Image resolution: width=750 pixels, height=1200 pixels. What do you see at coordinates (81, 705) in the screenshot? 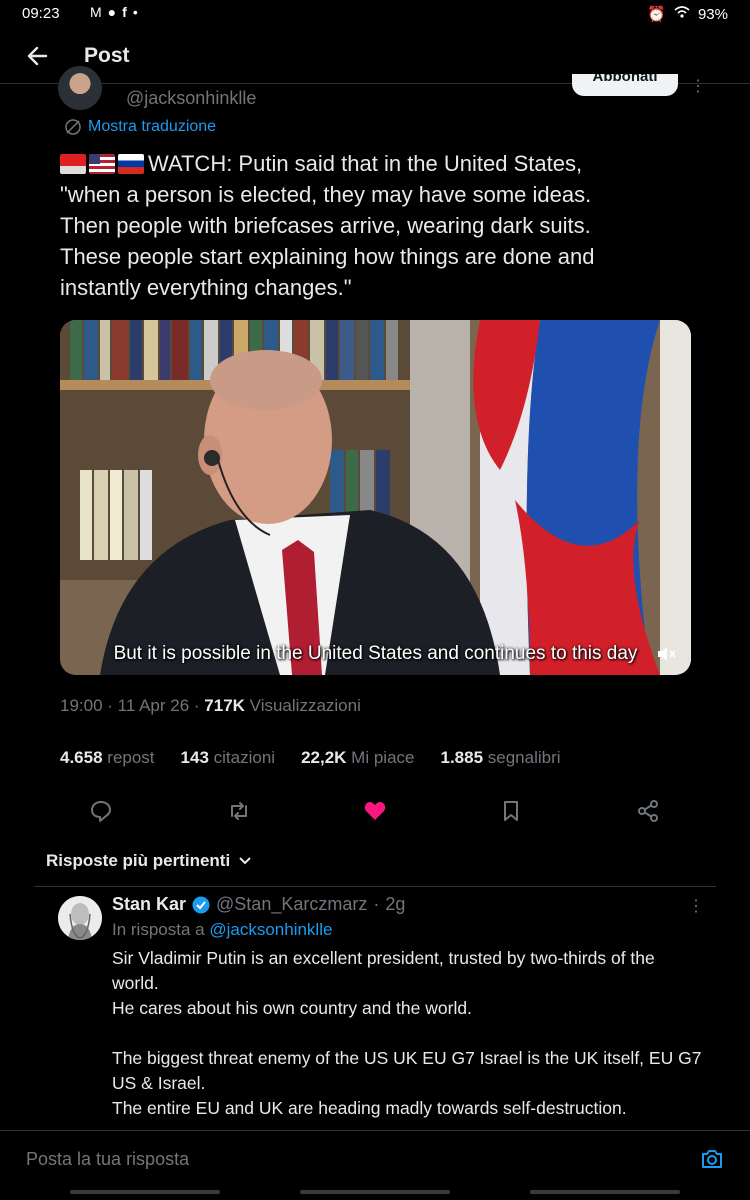
I see `post-time: 19:00` at bounding box center [81, 705].